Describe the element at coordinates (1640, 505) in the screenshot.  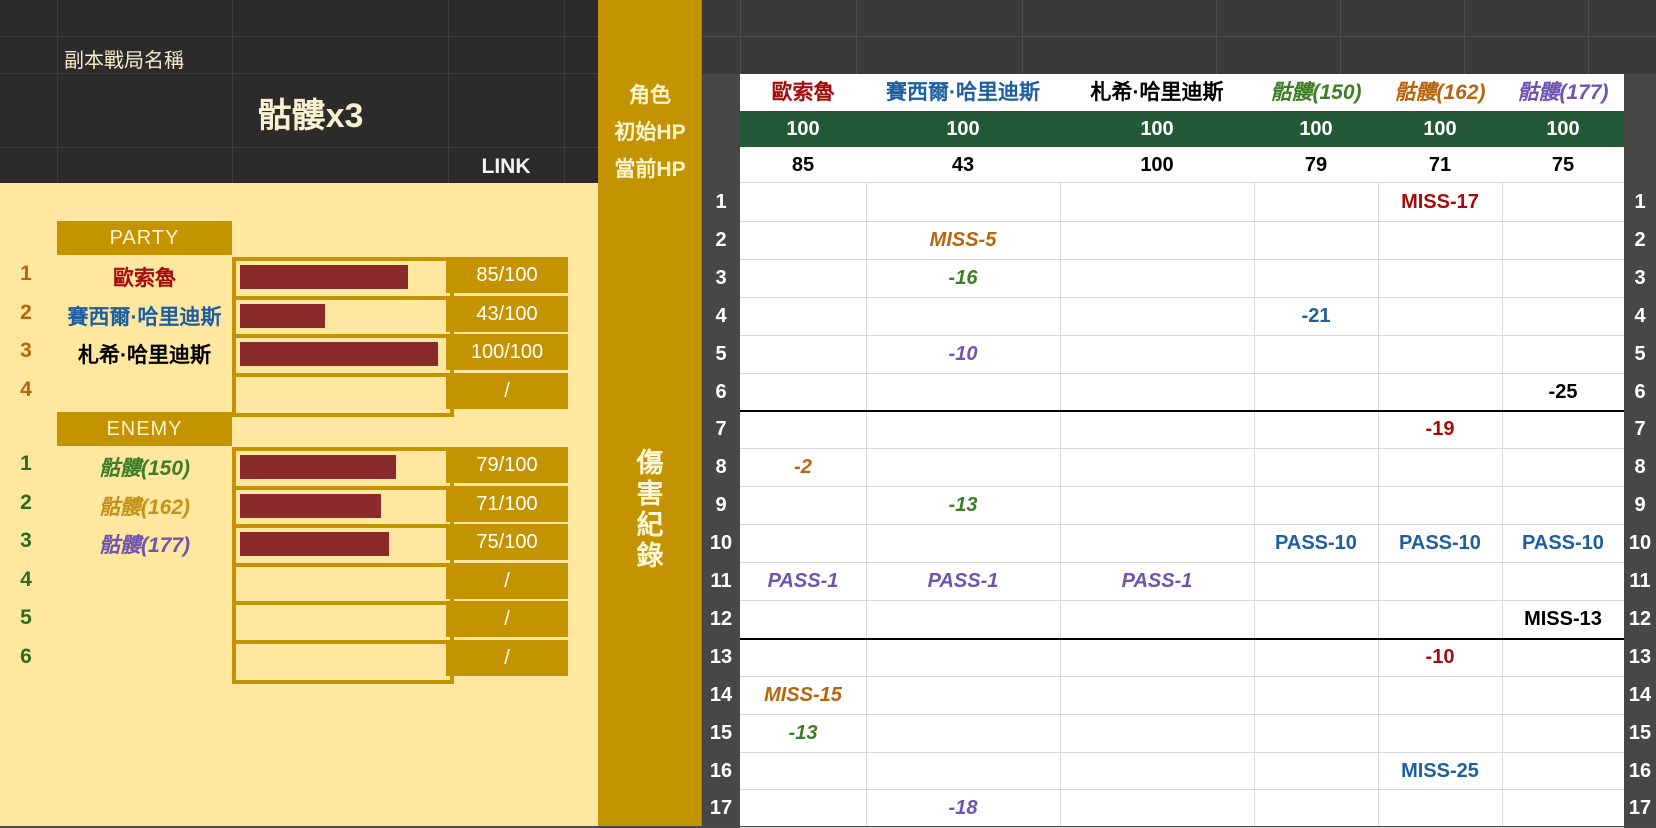
I see `row-number: 9` at that location.